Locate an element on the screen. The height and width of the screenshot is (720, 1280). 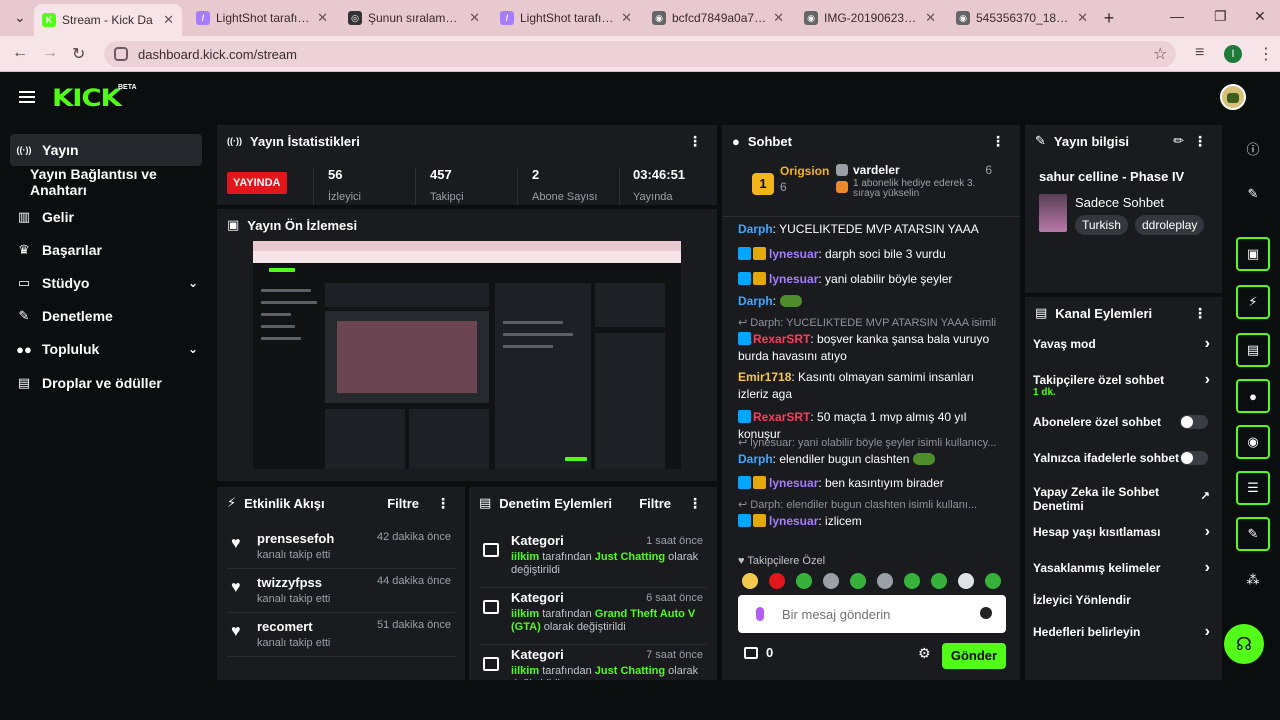
site-info-icon is located at coordinates (121, 54).